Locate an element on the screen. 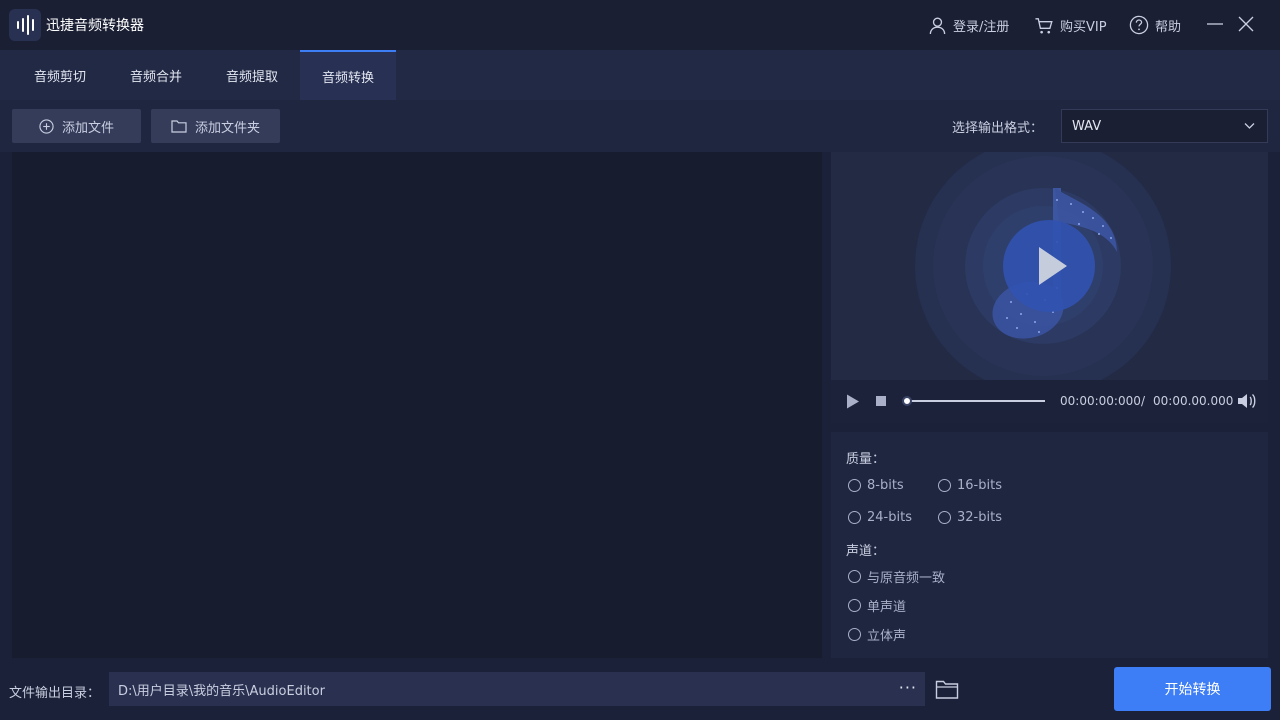 The image size is (1280, 720). total-time: 00:00.00.000 is located at coordinates (1193, 401).